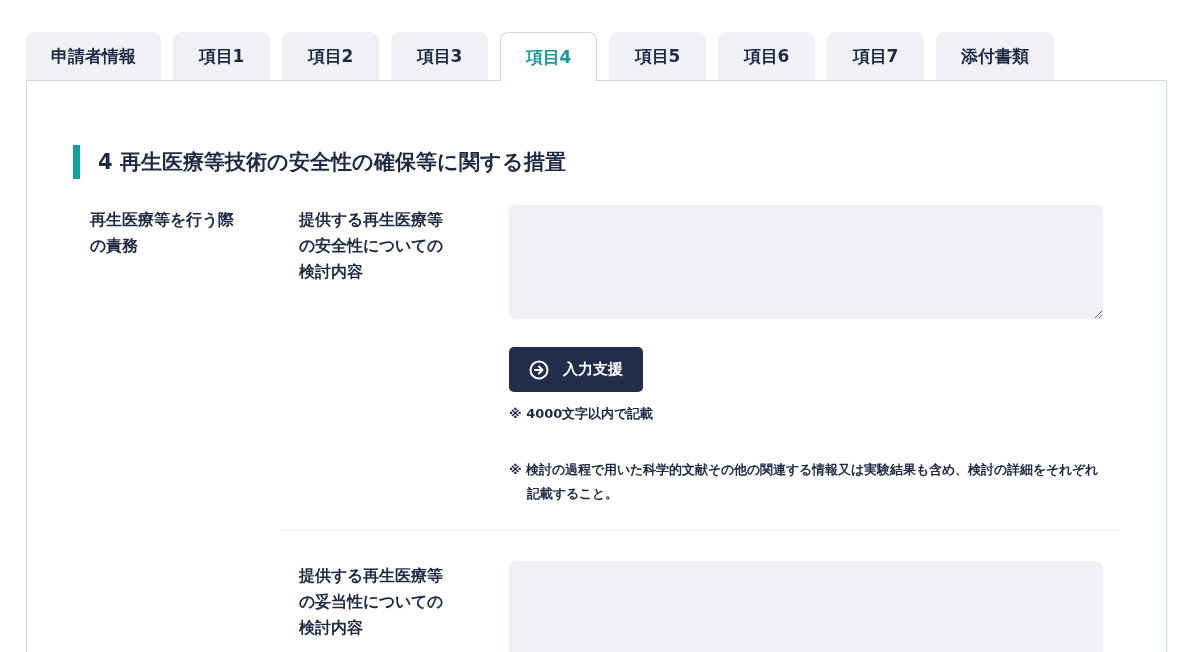  What do you see at coordinates (875, 56) in the screenshot?
I see `tab: 項目7` at bounding box center [875, 56].